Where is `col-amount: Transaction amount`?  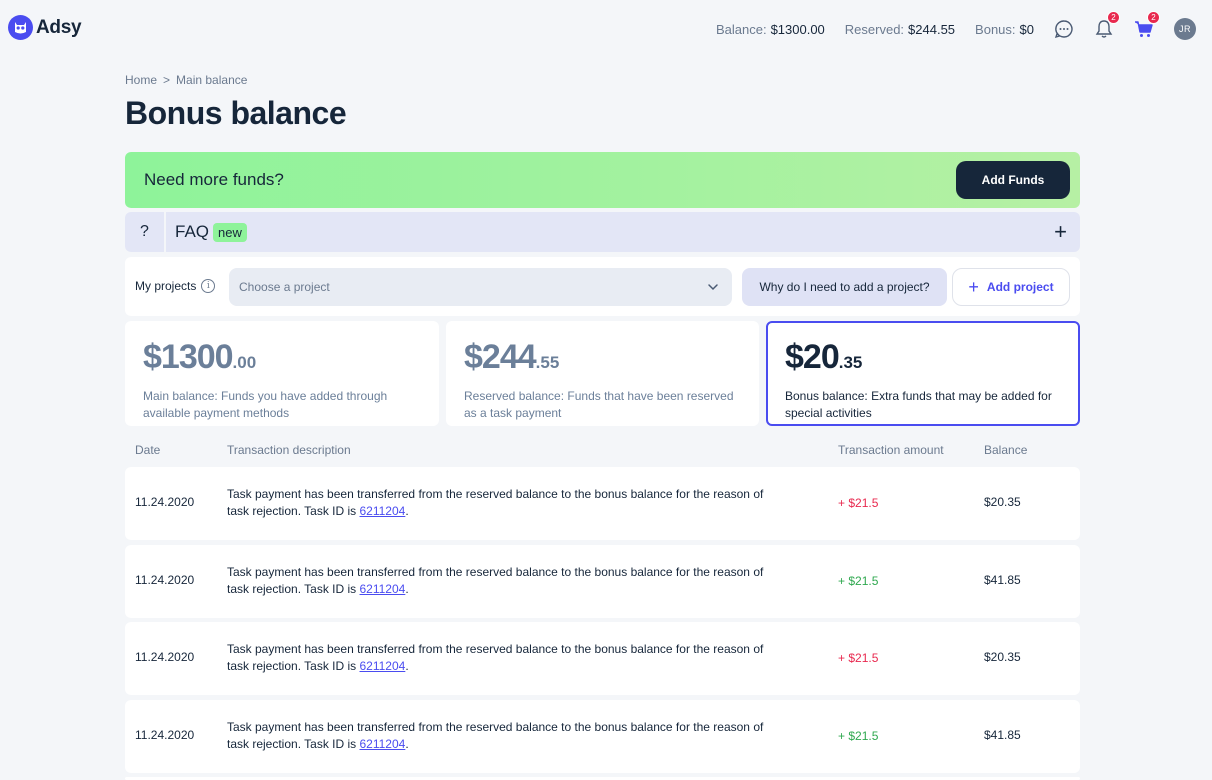 col-amount: Transaction amount is located at coordinates (891, 450).